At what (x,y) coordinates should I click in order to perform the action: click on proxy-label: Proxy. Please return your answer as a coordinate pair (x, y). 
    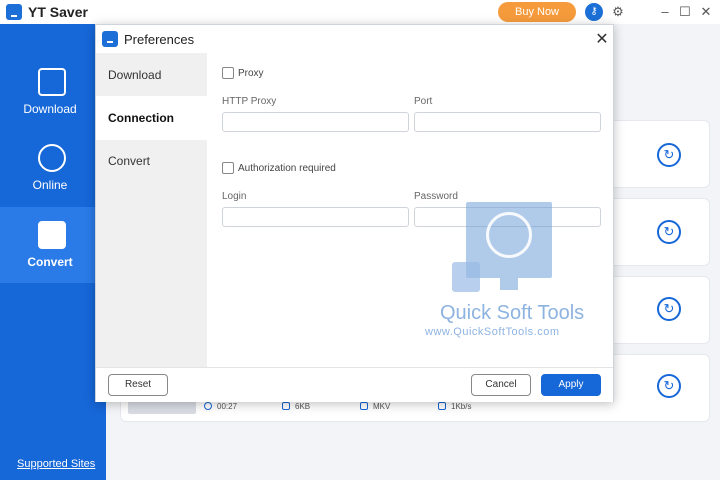
    Looking at the image, I should click on (251, 73).